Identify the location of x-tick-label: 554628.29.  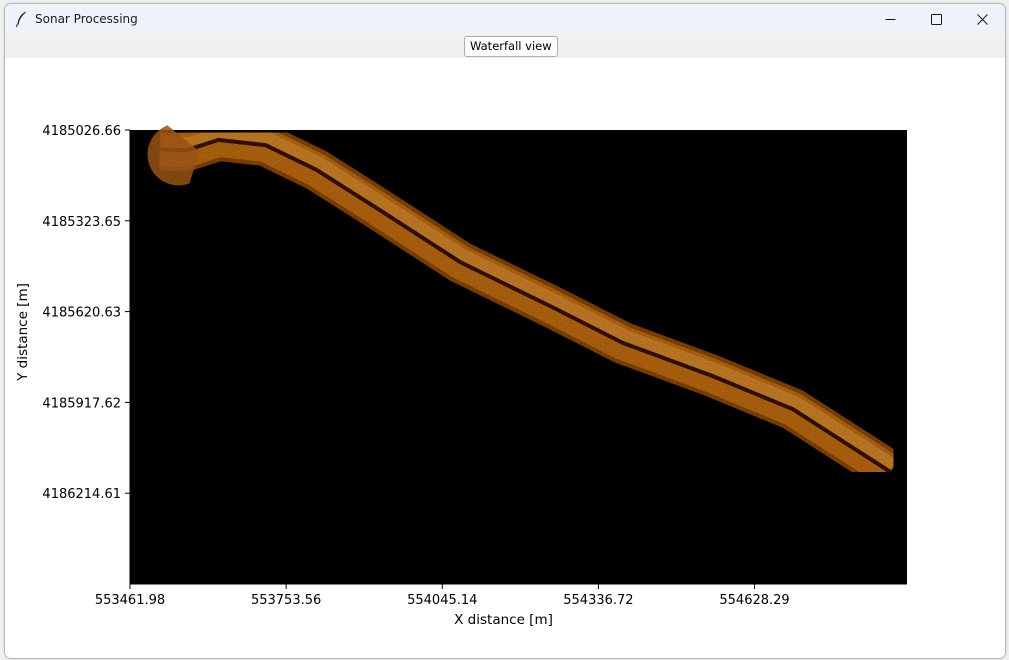
(754, 600).